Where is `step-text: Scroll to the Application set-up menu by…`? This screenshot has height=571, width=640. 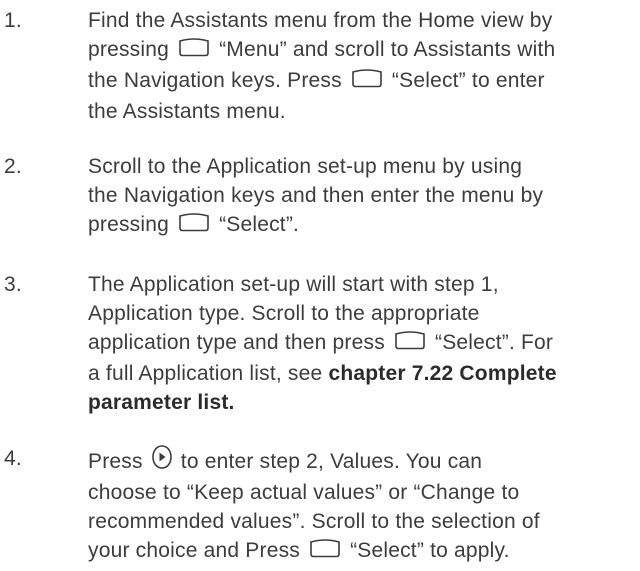 step-text: Scroll to the Application set-up menu by… is located at coordinates (364, 196).